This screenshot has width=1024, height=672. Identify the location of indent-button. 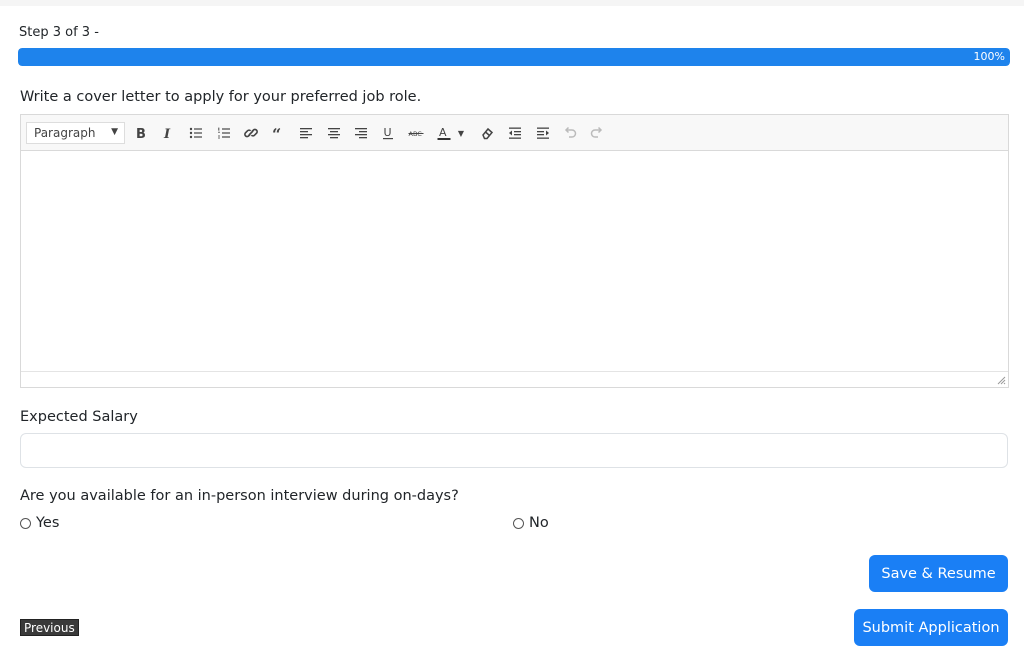
(543, 133).